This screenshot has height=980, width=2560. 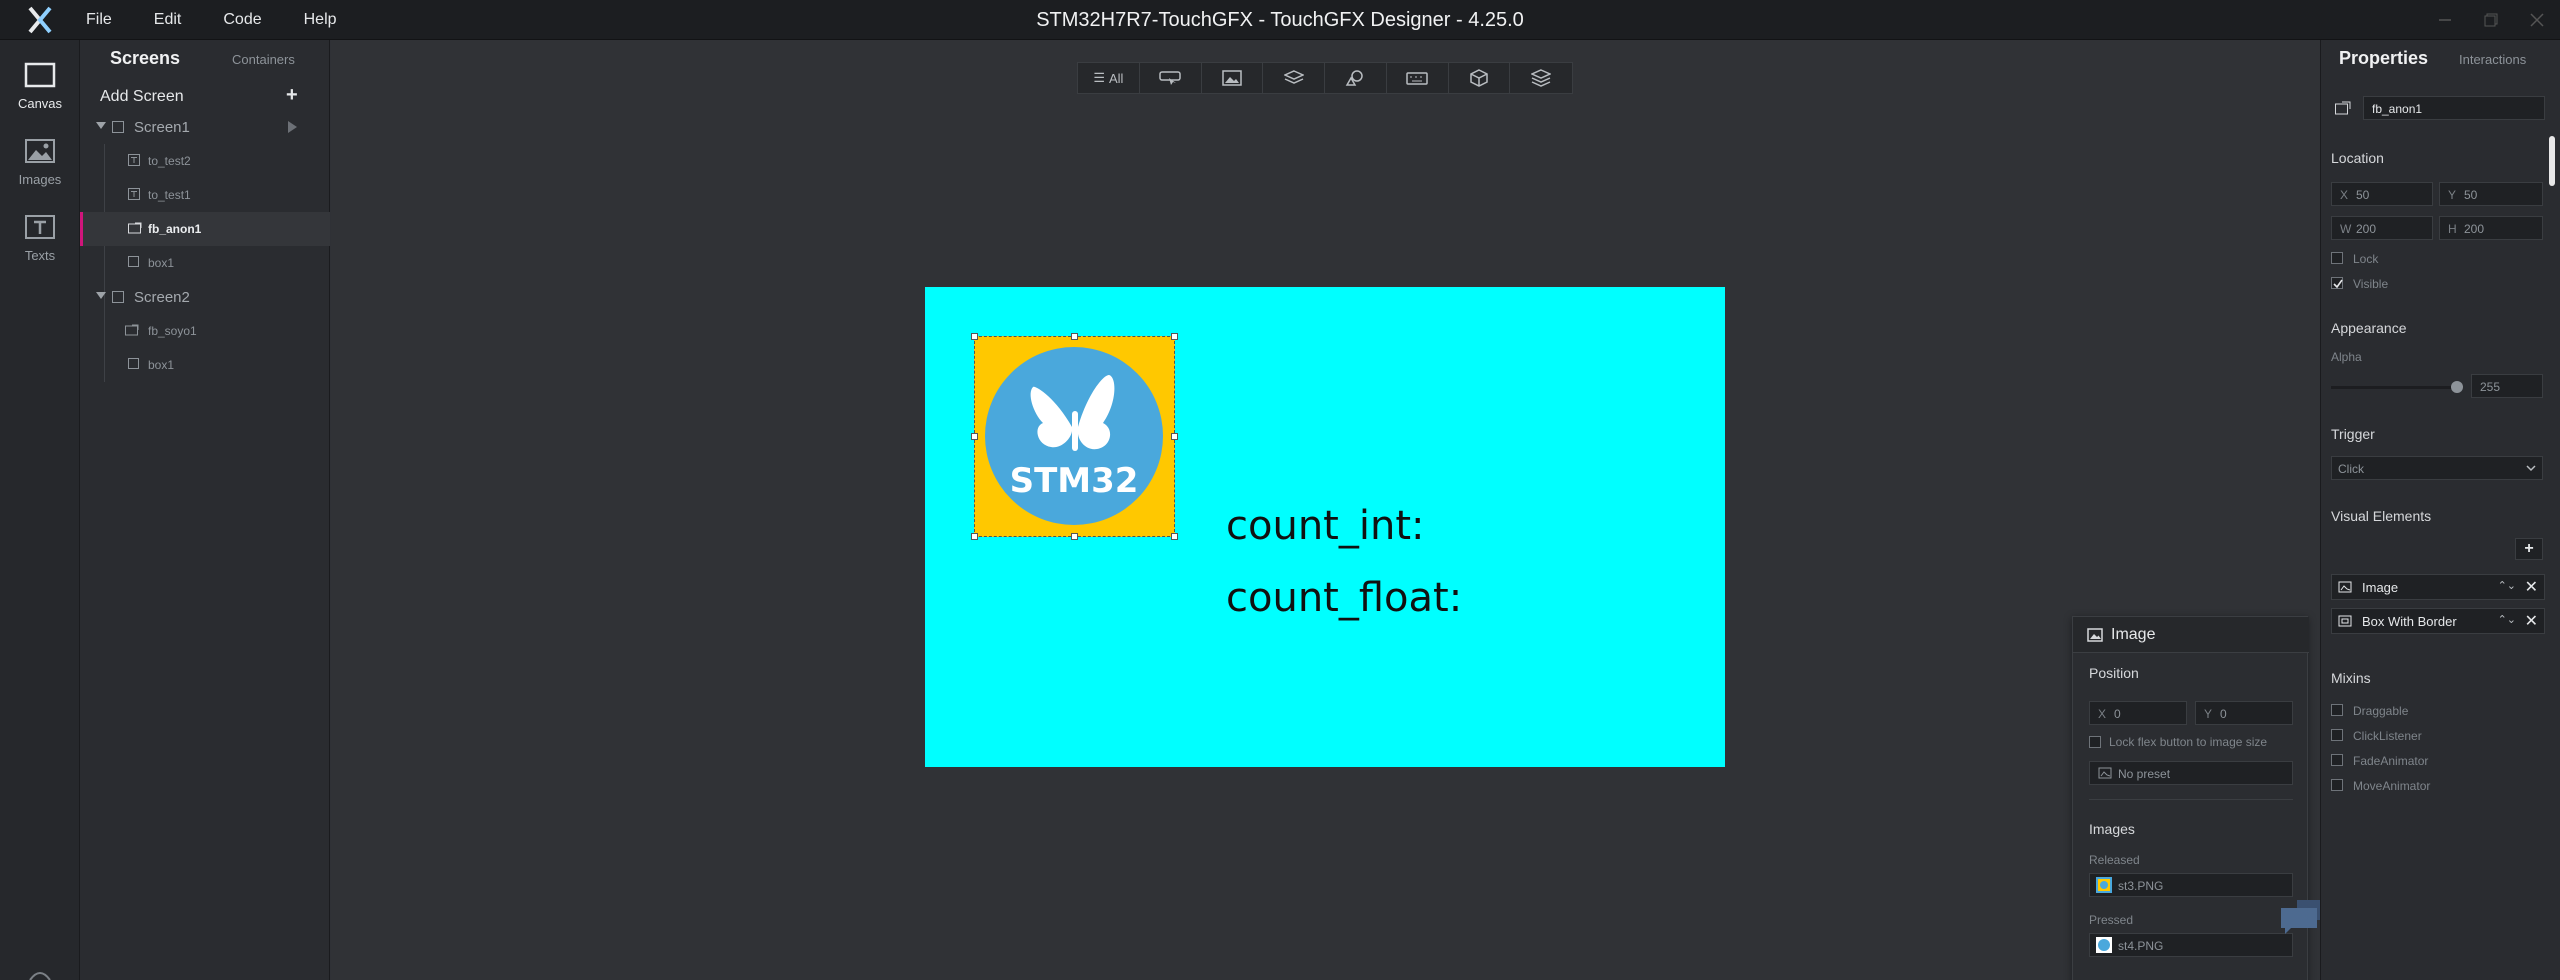 What do you see at coordinates (2337, 760) in the screenshot?
I see `fadeanimator-checkbox` at bounding box center [2337, 760].